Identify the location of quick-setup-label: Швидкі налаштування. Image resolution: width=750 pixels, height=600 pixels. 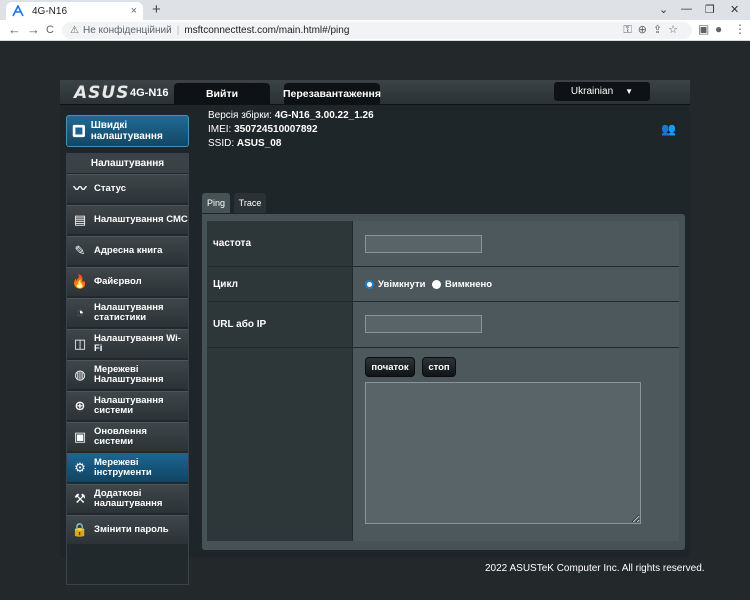
(126, 131).